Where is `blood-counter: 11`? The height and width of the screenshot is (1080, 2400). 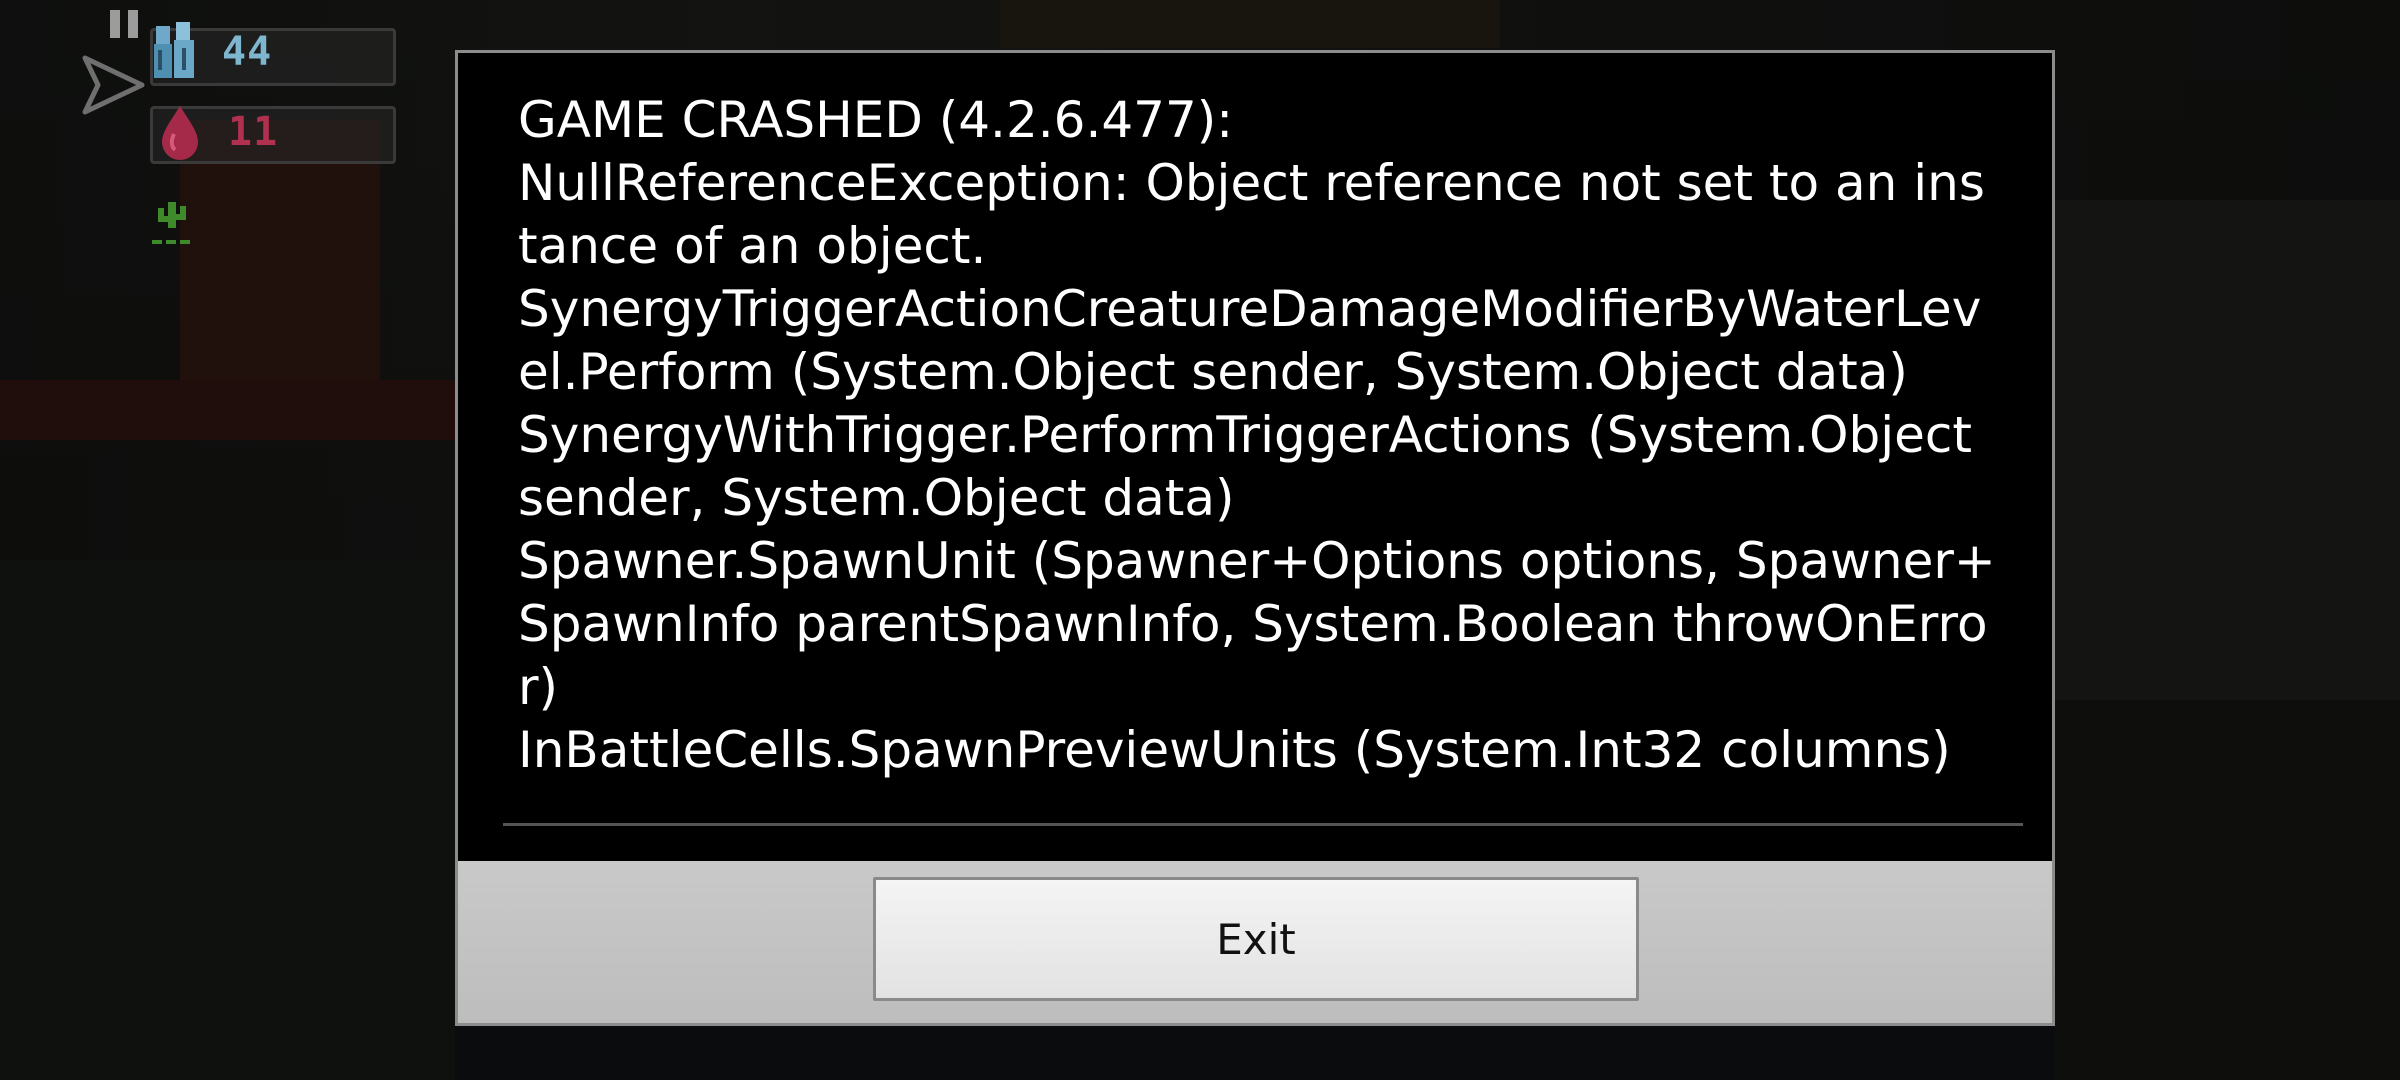 blood-counter: 11 is located at coordinates (218, 132).